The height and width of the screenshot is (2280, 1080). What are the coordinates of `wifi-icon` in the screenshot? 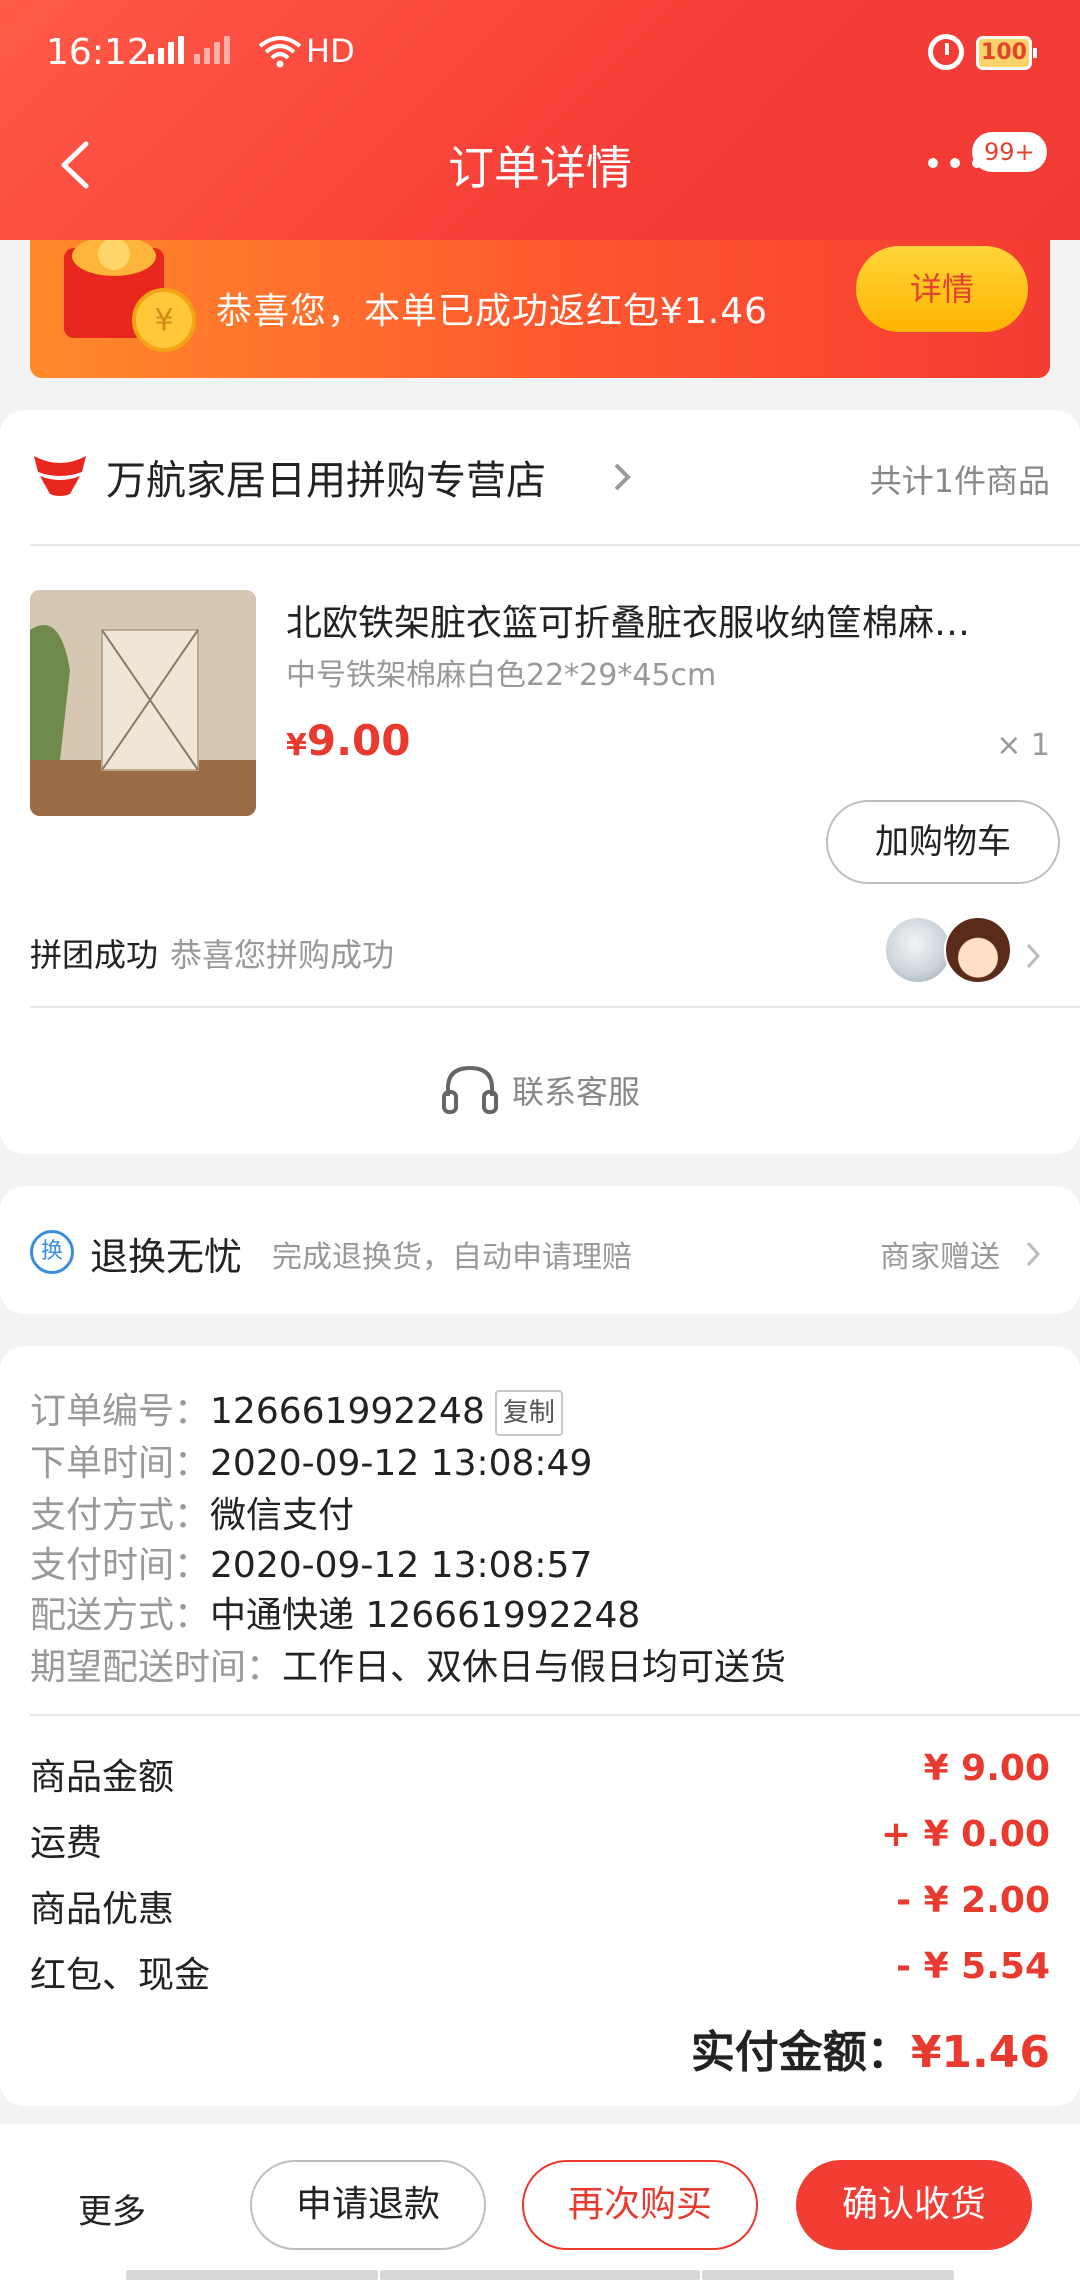 It's located at (280, 52).